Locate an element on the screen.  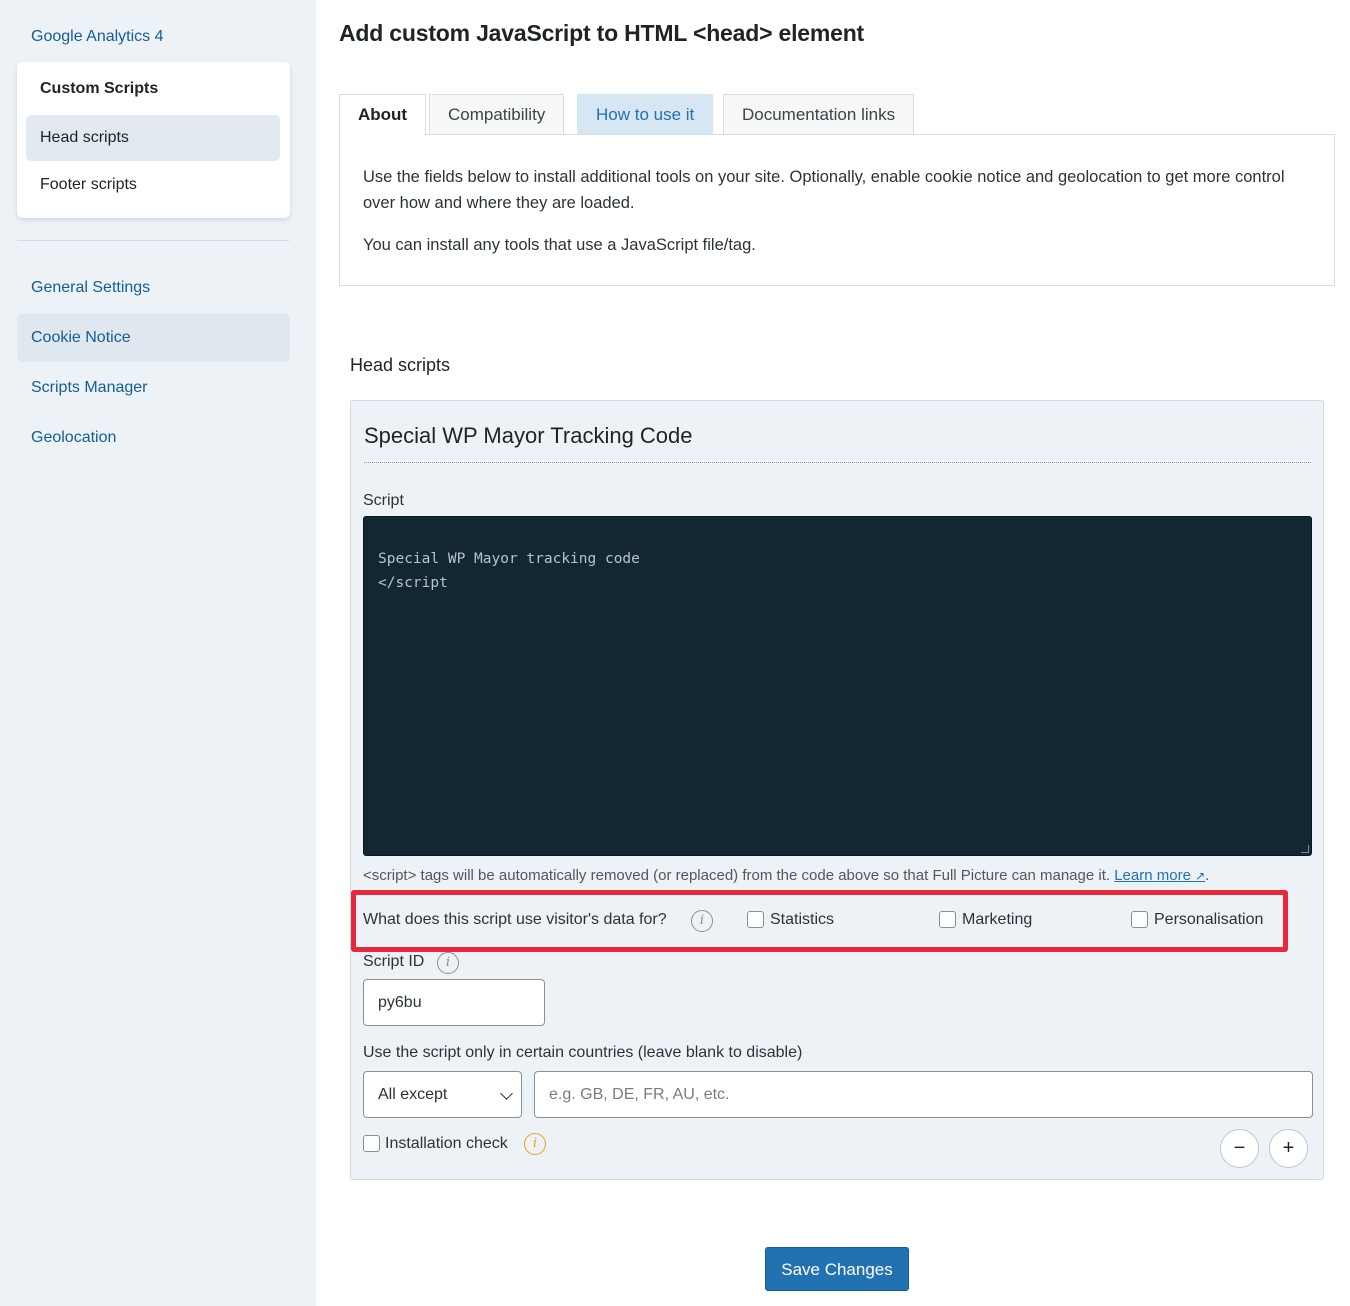
sidebar-item-general-settings: General Settings is located at coordinates (153, 288).